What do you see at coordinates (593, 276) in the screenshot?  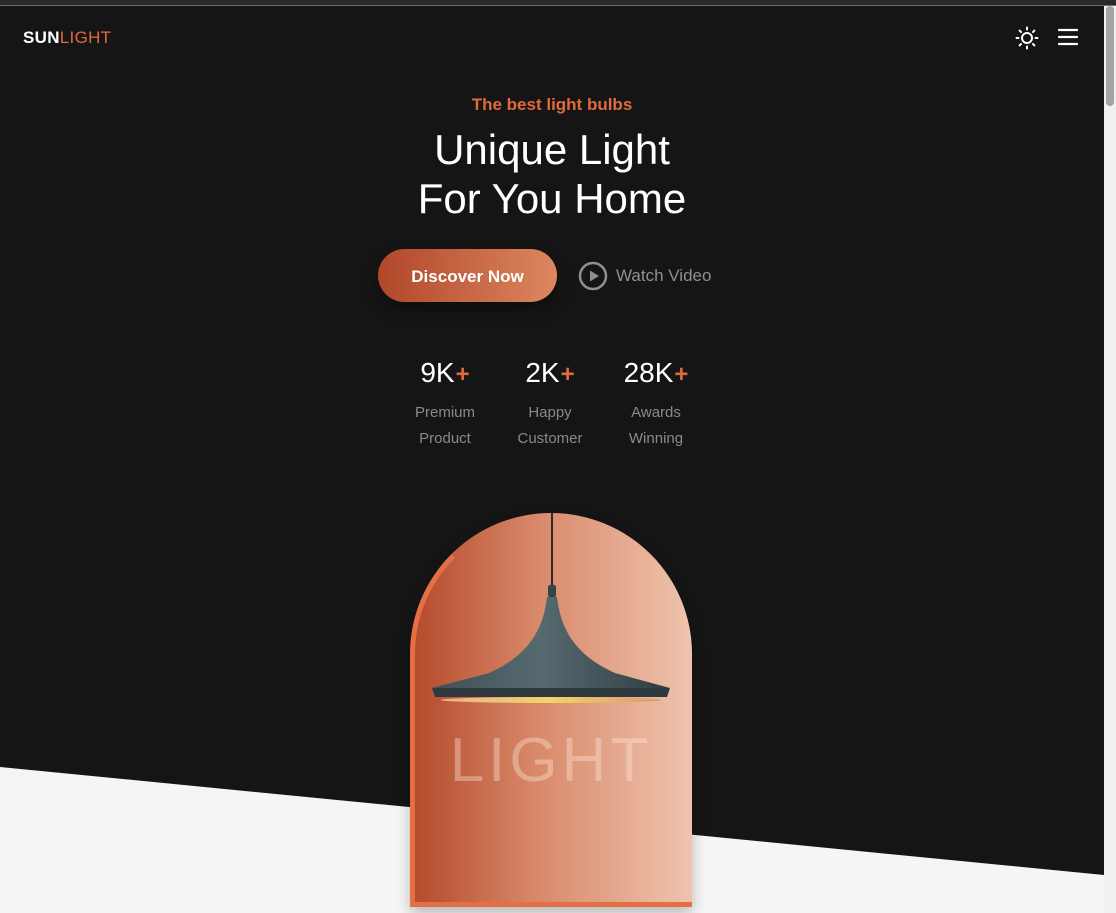 I see `play-circle-icon` at bounding box center [593, 276].